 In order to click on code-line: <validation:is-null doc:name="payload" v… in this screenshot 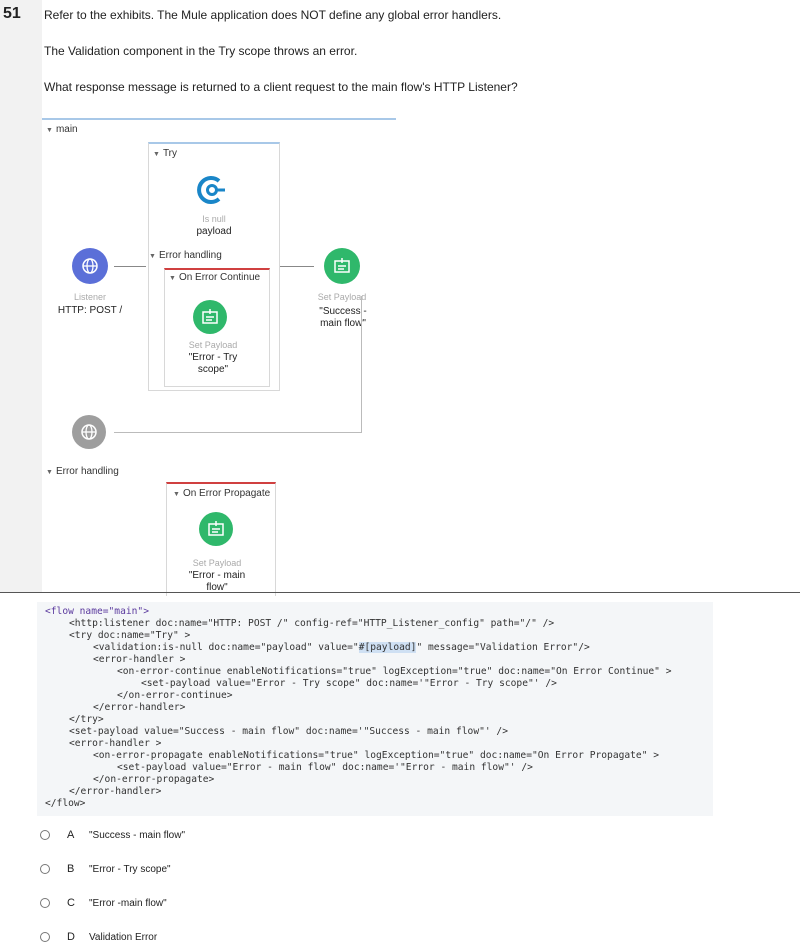, I will do `click(341, 647)`.